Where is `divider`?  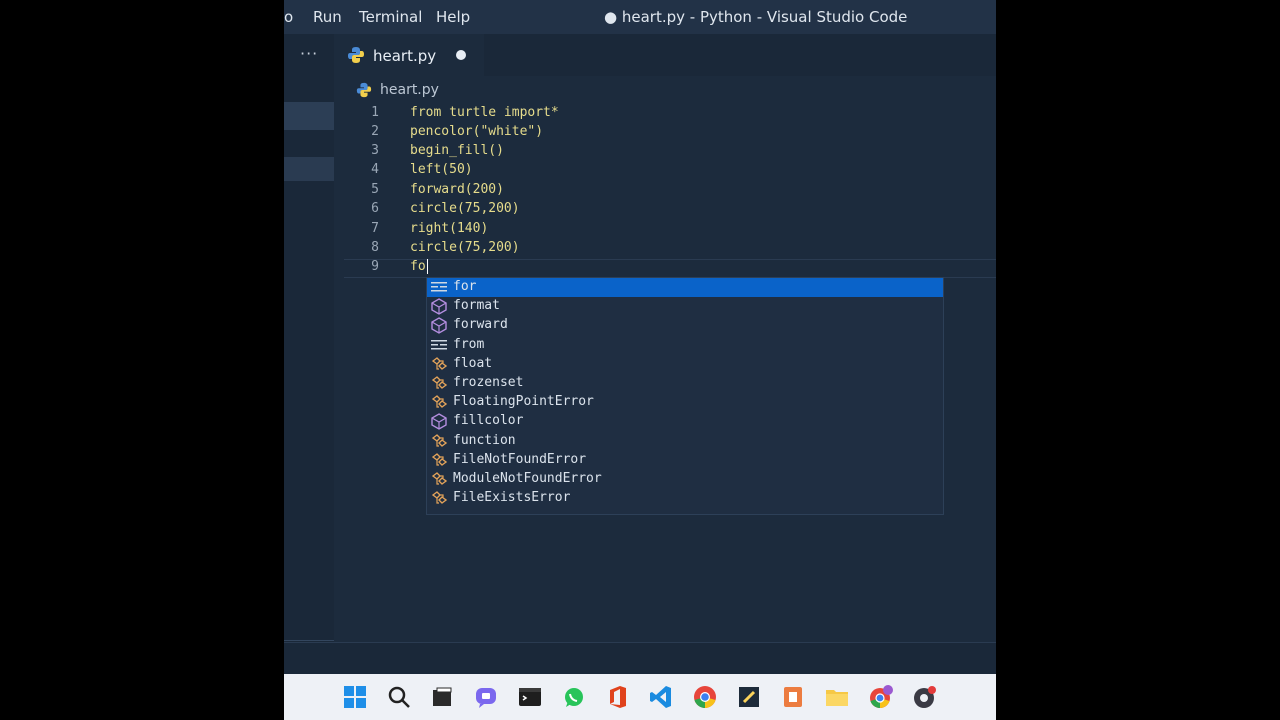 divider is located at coordinates (309, 640).